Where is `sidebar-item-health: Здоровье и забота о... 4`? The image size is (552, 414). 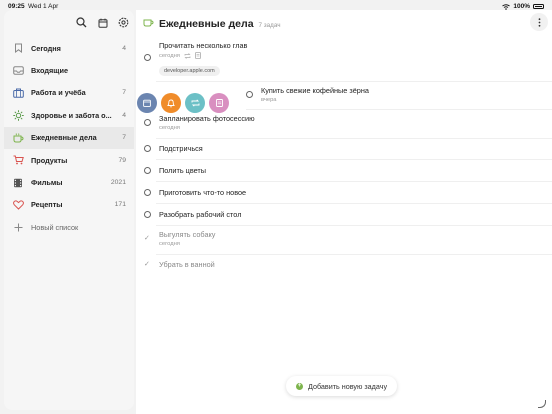 sidebar-item-health: Здоровье и забота о... 4 is located at coordinates (69, 115).